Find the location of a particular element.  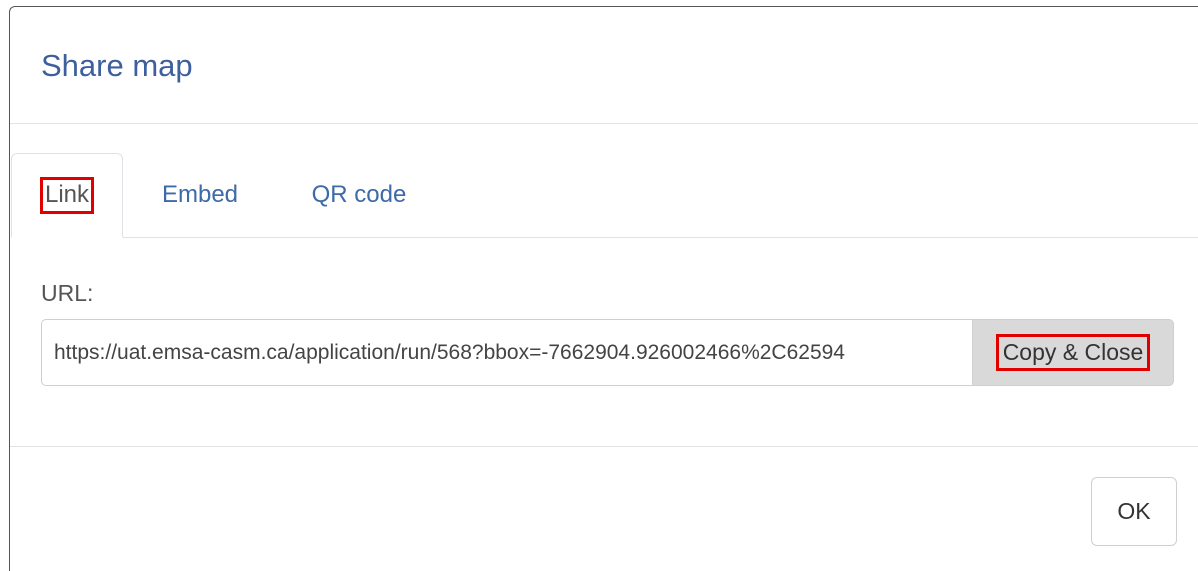

tab-bar: Link Embed QR code is located at coordinates (604, 195).